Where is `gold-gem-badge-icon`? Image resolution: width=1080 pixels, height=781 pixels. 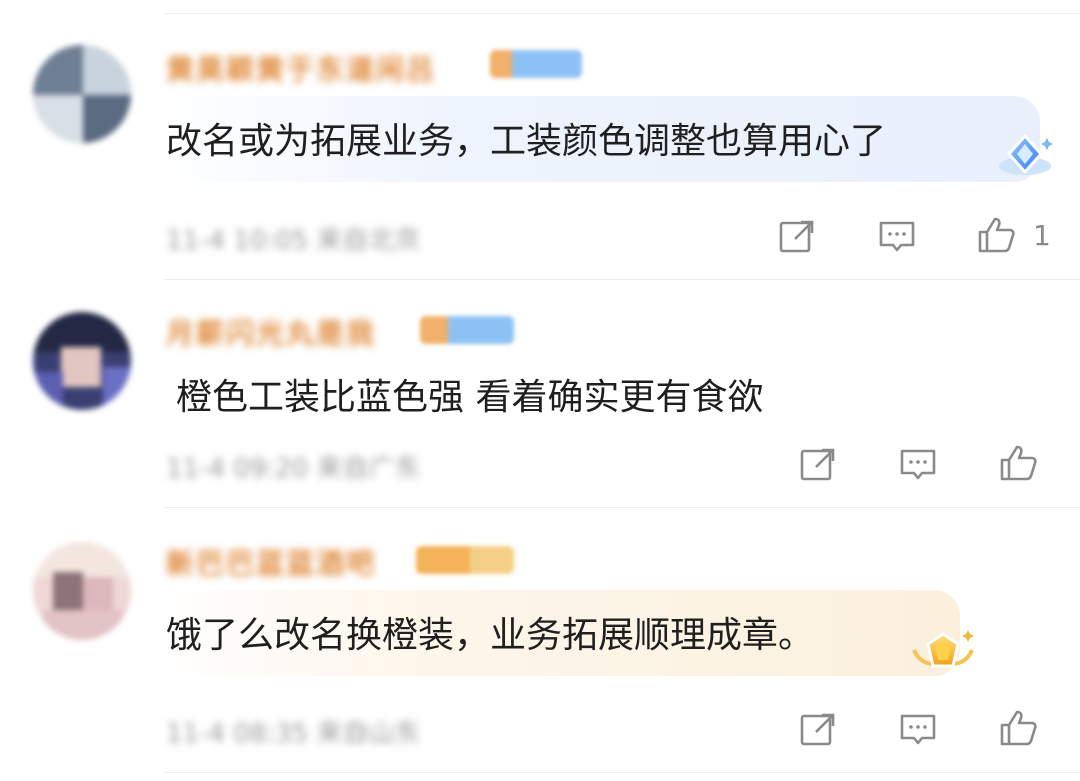 gold-gem-badge-icon is located at coordinates (943, 654).